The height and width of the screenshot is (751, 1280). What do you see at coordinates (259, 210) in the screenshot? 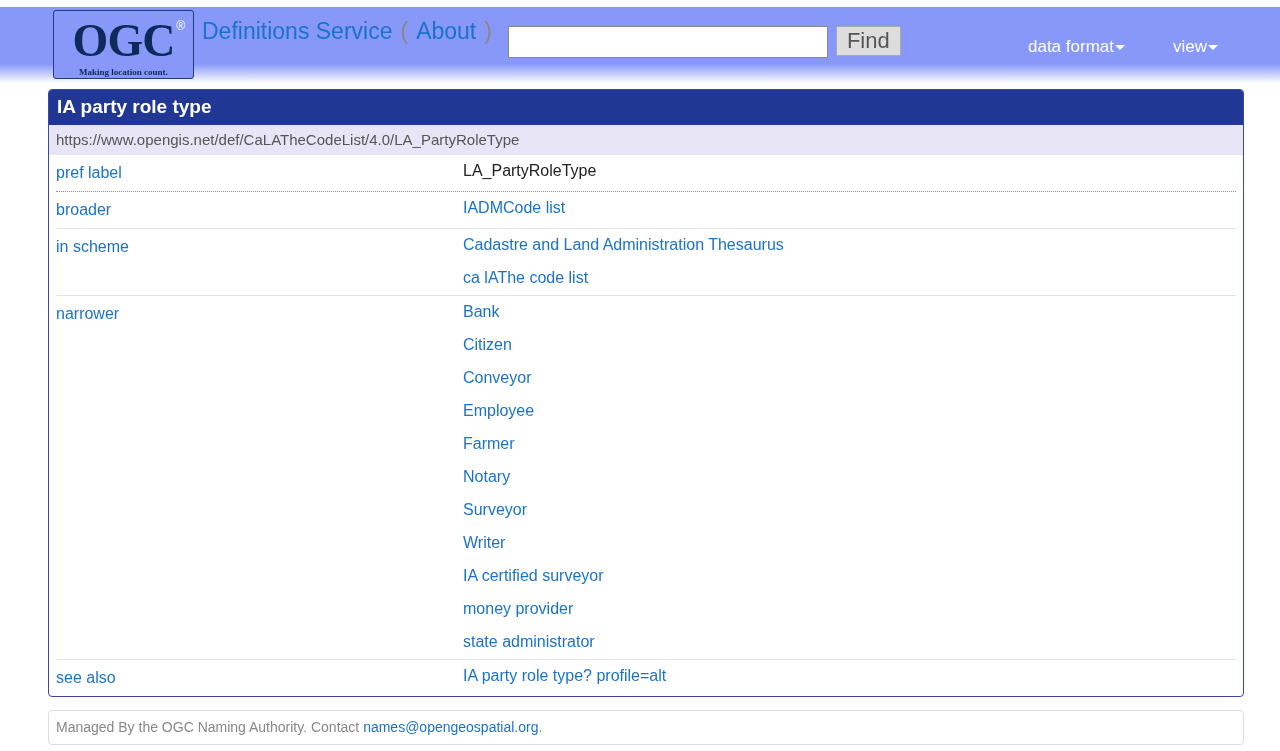
I see `property-label: broader` at bounding box center [259, 210].